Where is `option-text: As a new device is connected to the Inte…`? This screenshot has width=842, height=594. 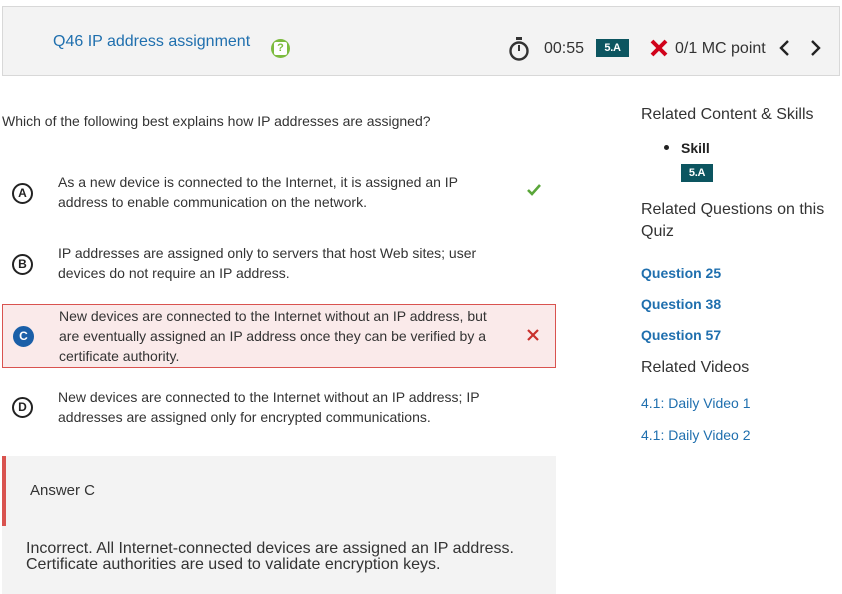
option-text: As a new device is connected to the Inte… is located at coordinates (258, 192).